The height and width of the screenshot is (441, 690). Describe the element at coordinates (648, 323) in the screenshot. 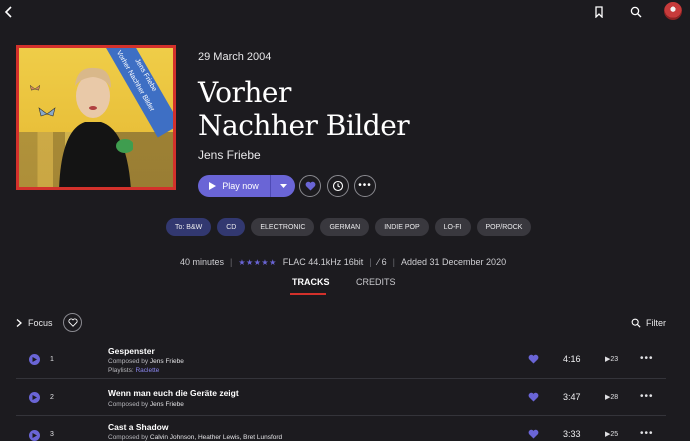

I see `filter-button: Filter` at that location.